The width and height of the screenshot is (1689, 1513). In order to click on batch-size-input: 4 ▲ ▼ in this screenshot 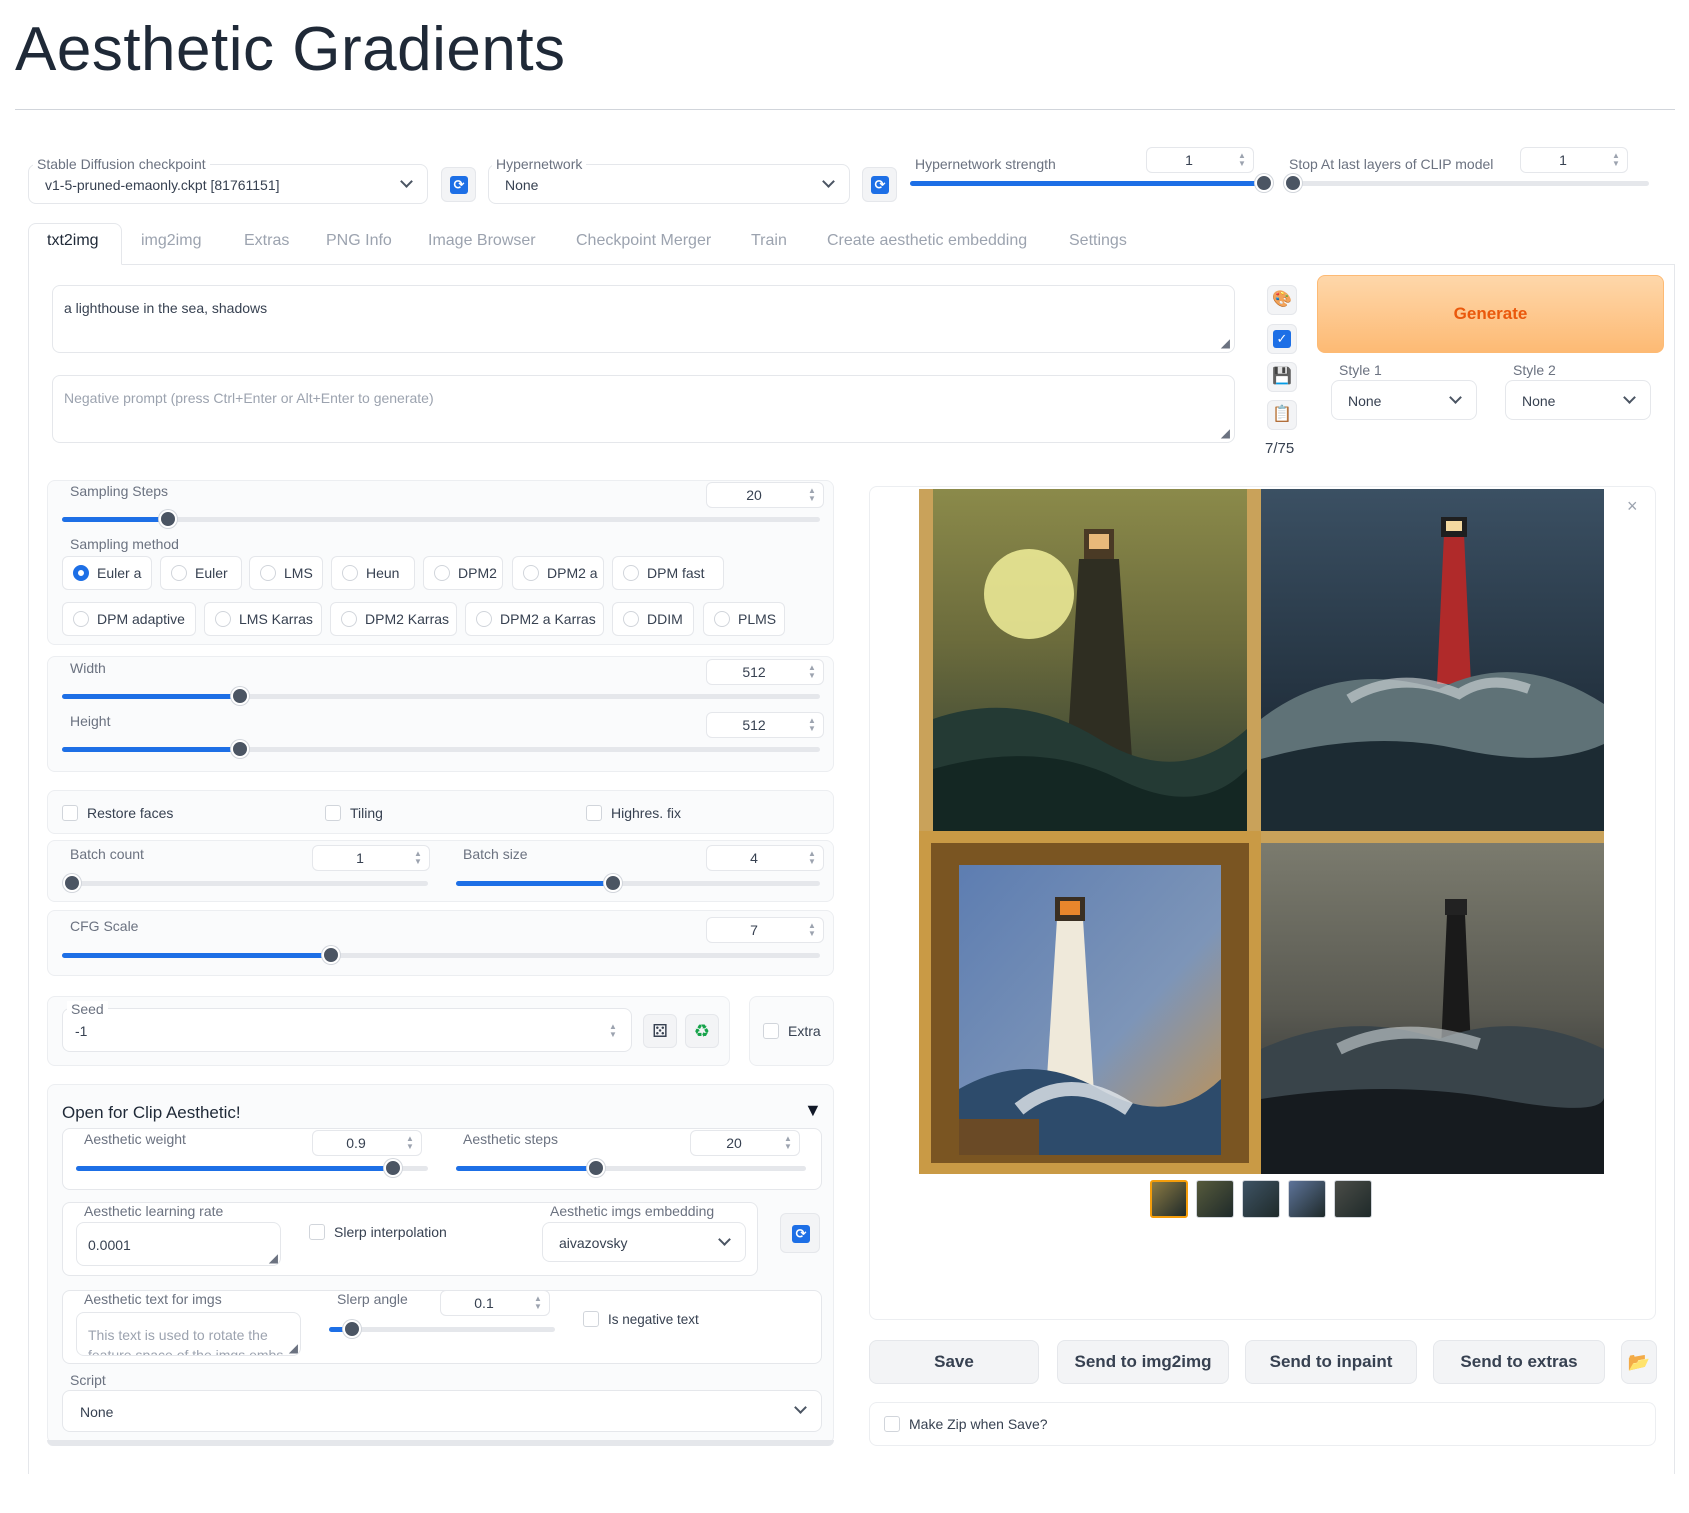, I will do `click(765, 858)`.